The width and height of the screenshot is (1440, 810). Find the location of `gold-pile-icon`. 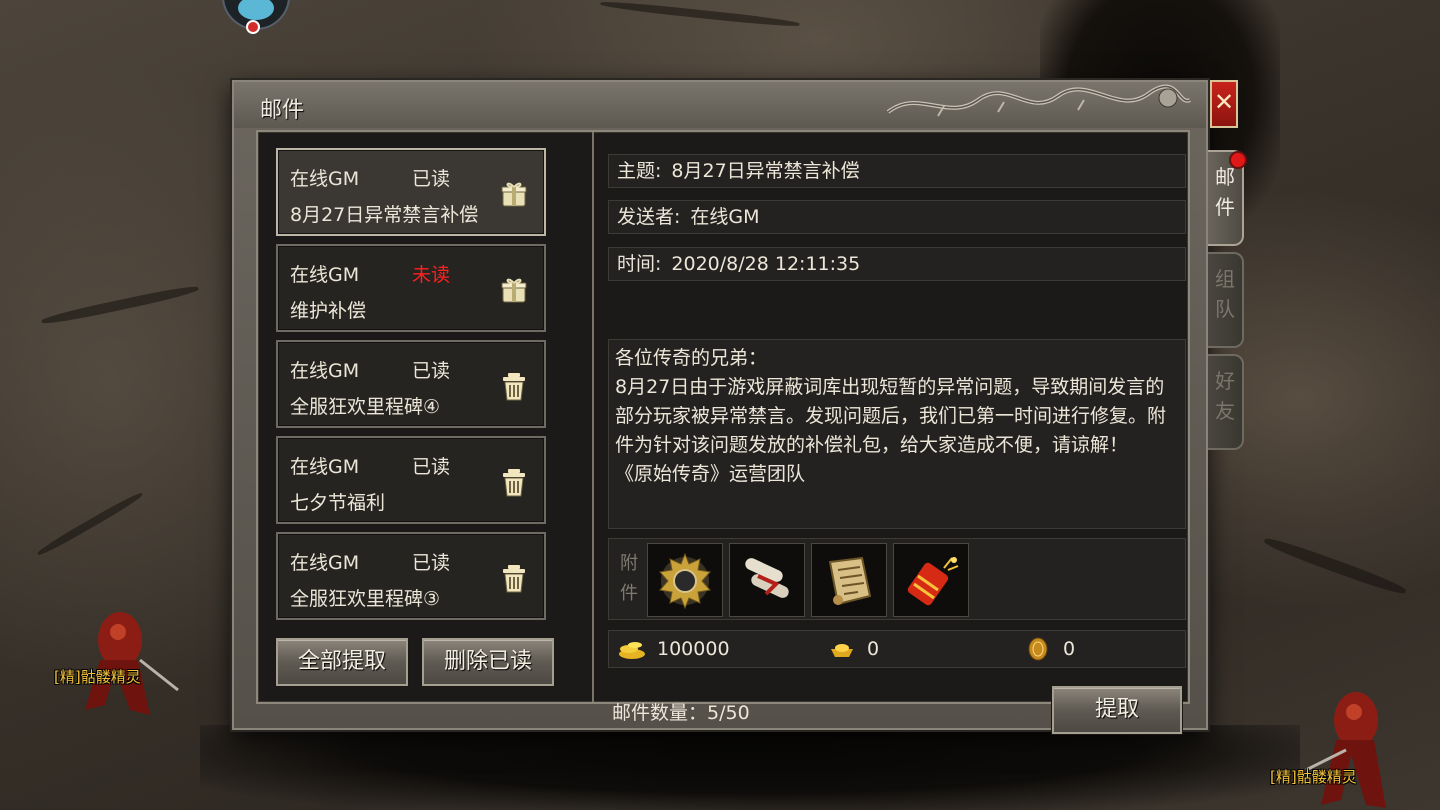

gold-pile-icon is located at coordinates (632, 650).